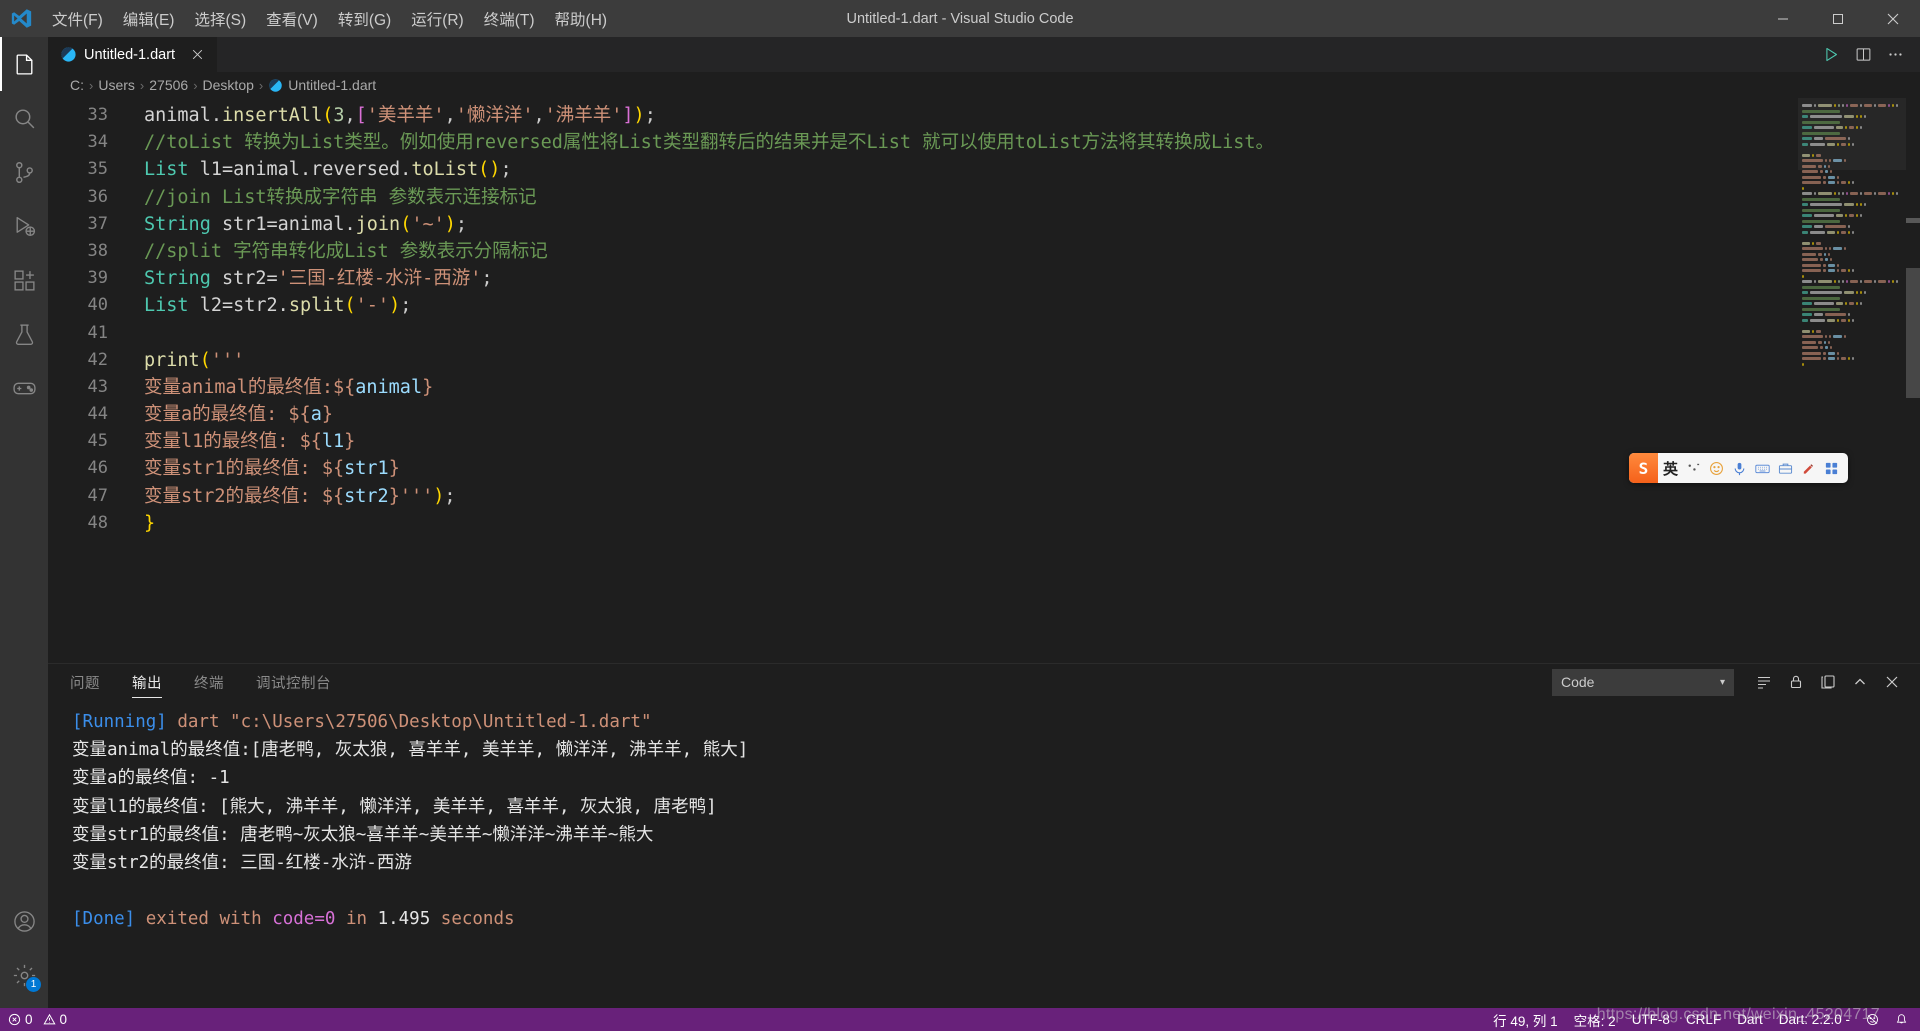 This screenshot has width=1920, height=1031. What do you see at coordinates (133, 54) in the screenshot?
I see `tab-untitled-1-dart: Untitled-1.dart` at bounding box center [133, 54].